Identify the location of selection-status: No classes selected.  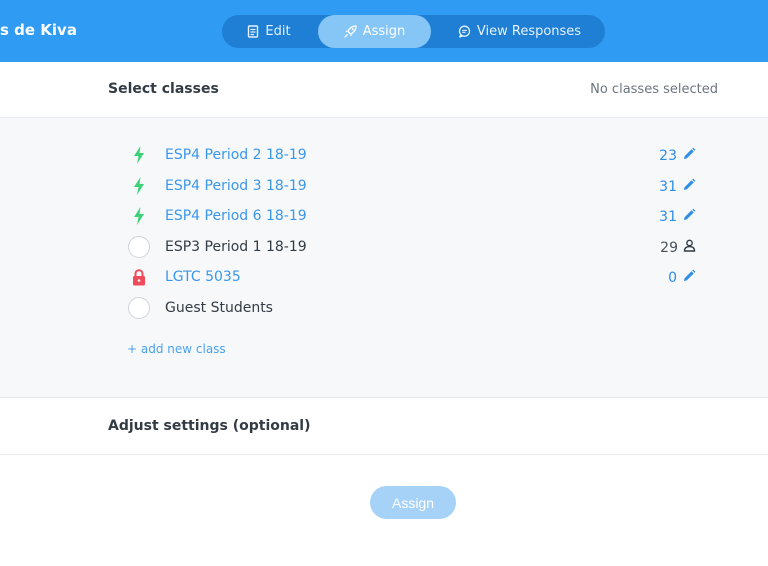
(654, 89).